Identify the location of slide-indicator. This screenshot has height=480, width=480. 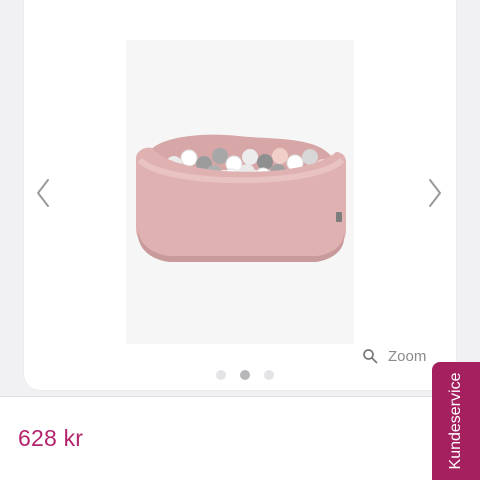
(245, 375).